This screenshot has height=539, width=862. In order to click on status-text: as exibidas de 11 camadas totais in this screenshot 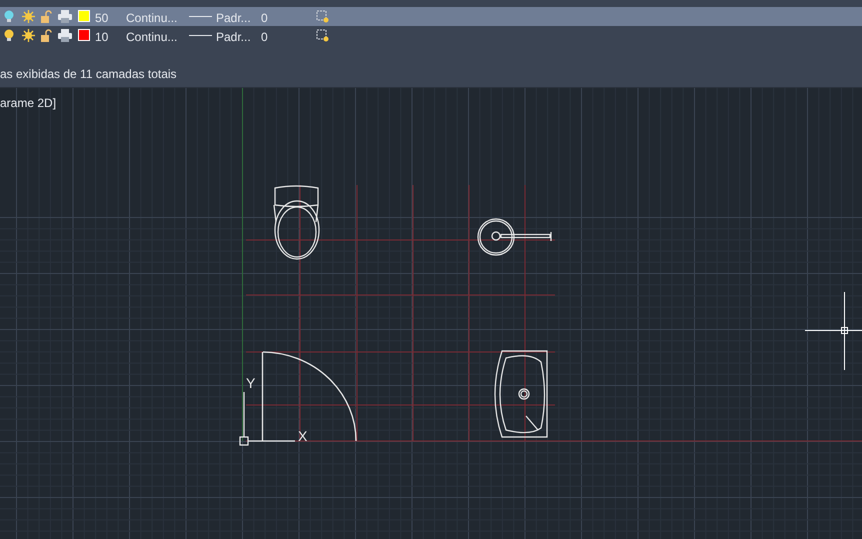, I will do `click(88, 74)`.